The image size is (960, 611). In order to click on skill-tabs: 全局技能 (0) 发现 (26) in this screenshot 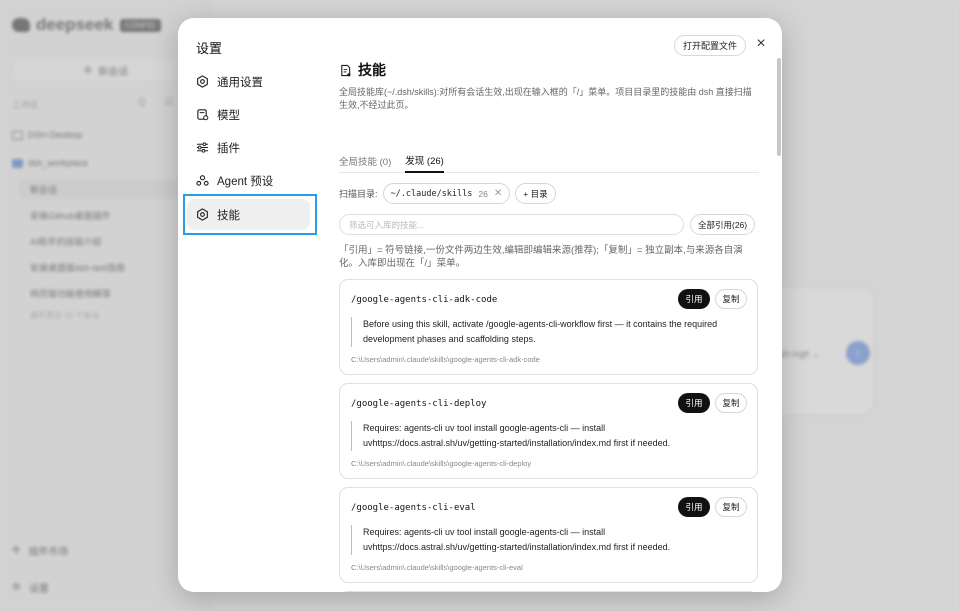, I will do `click(549, 161)`.